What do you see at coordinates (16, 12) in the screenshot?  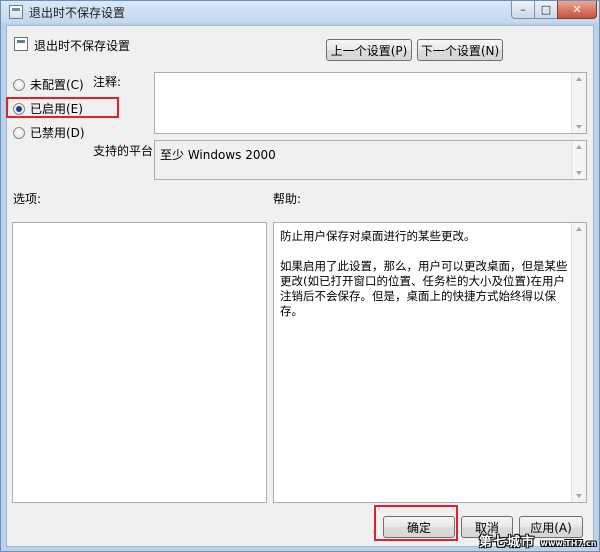 I see `policy-icon` at bounding box center [16, 12].